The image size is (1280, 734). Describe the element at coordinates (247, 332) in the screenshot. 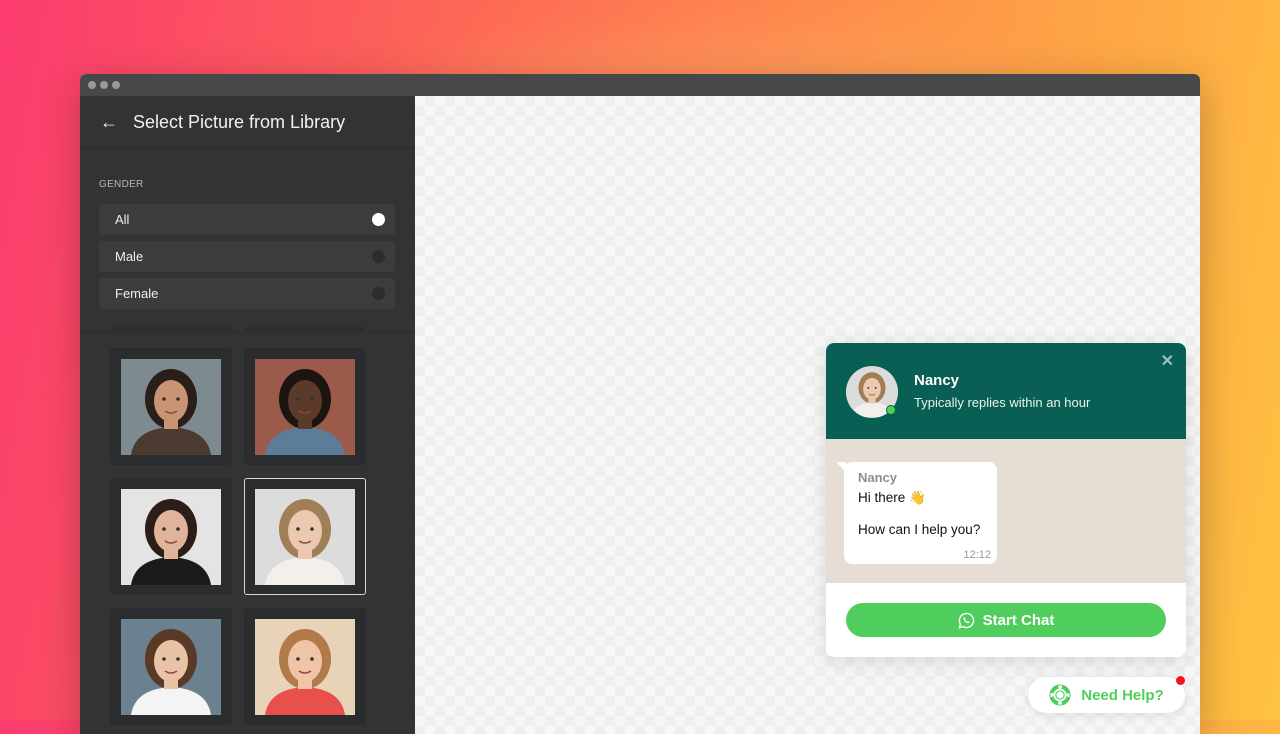

I see `divider` at that location.